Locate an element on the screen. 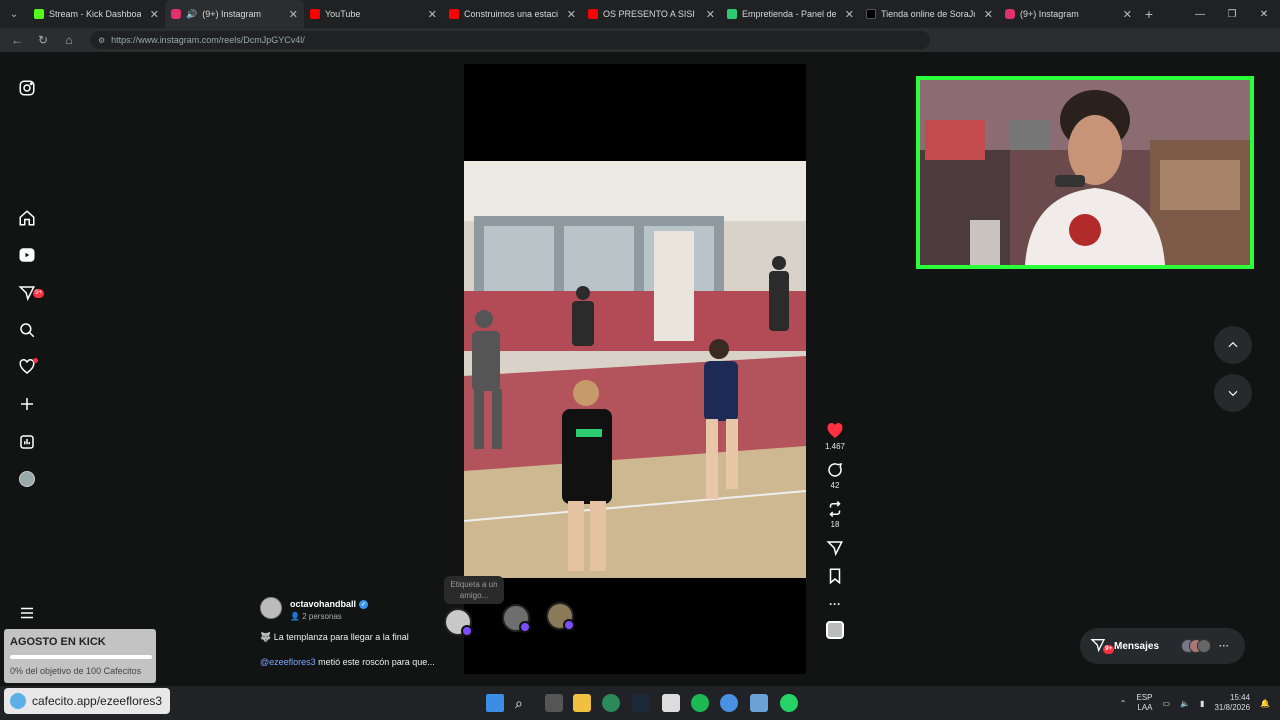 This screenshot has height=720, width=1280. tab-title: OS PRESENTO A SISI 🐱 LA F is located at coordinates (650, 13).